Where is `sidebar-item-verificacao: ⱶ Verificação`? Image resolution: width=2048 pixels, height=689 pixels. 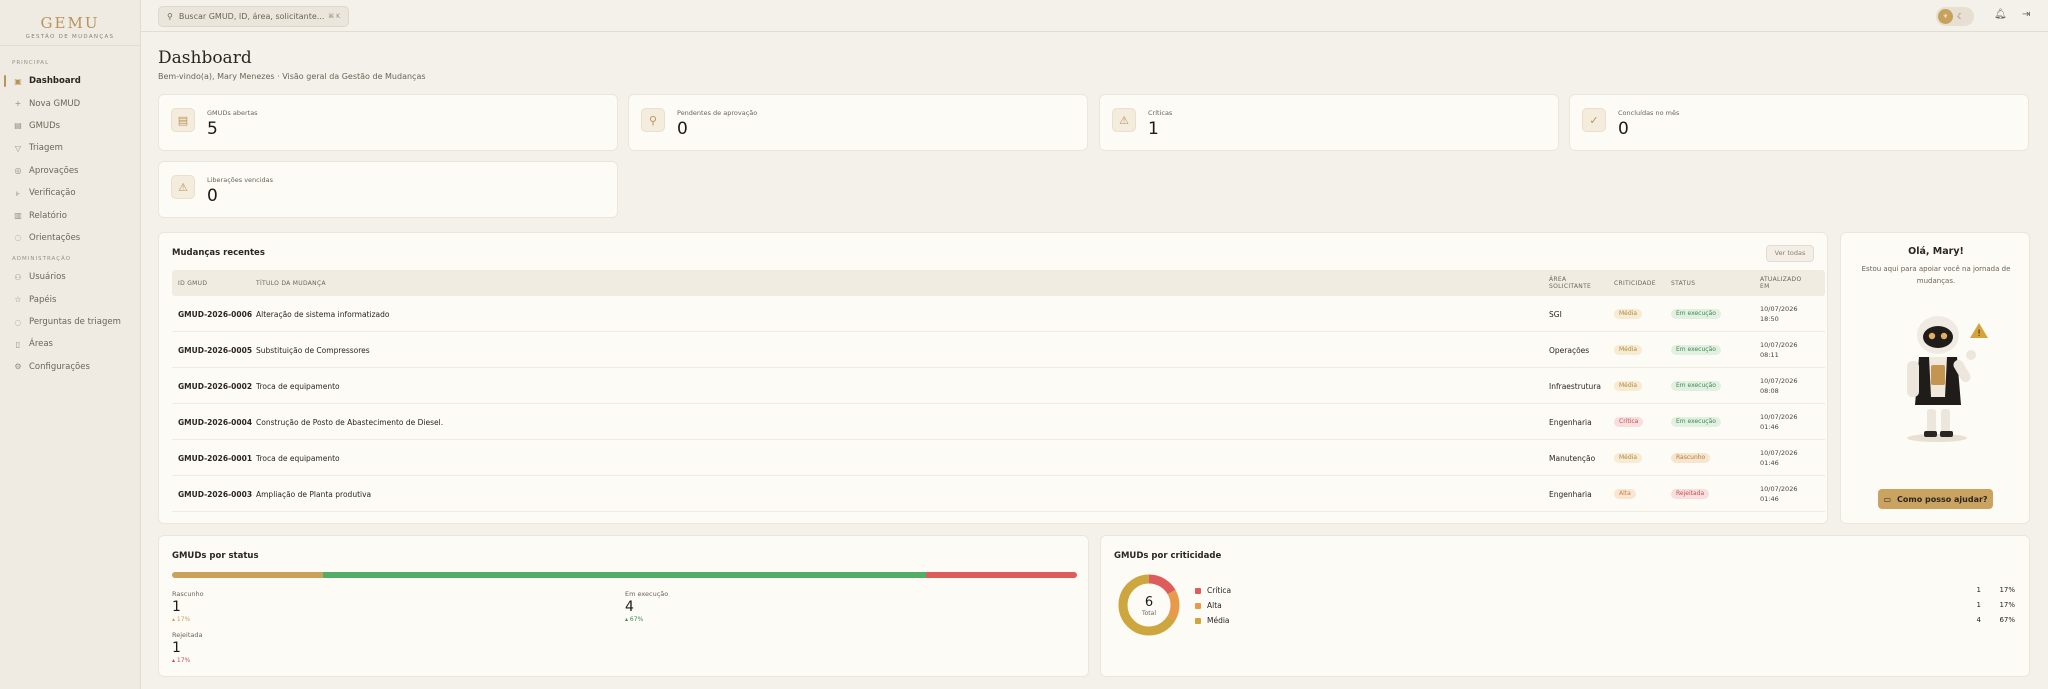
sidebar-item-verificacao: ⱶ Verificação is located at coordinates (70, 193).